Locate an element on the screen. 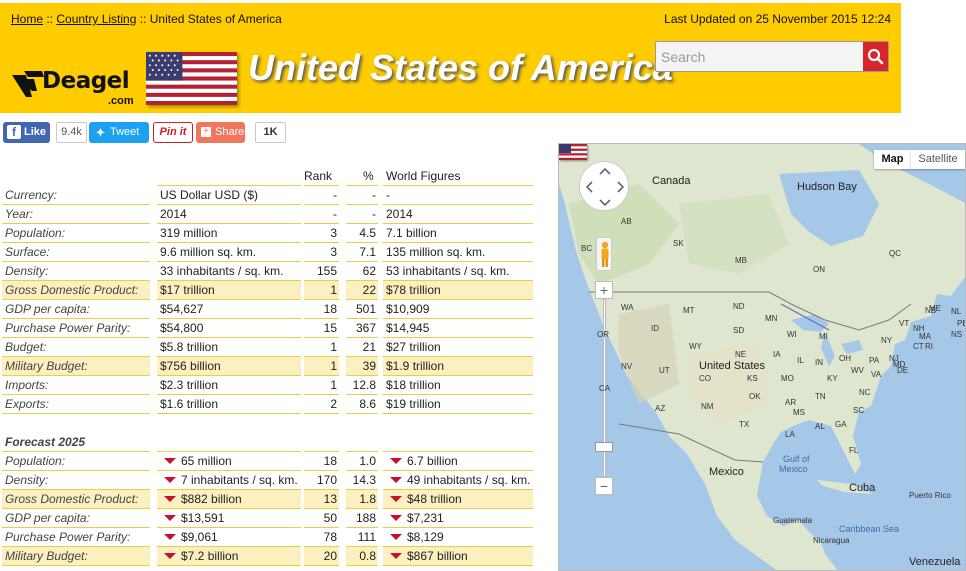 The height and width of the screenshot is (571, 966). row-percent-text: 367 is located at coordinates (365, 328).